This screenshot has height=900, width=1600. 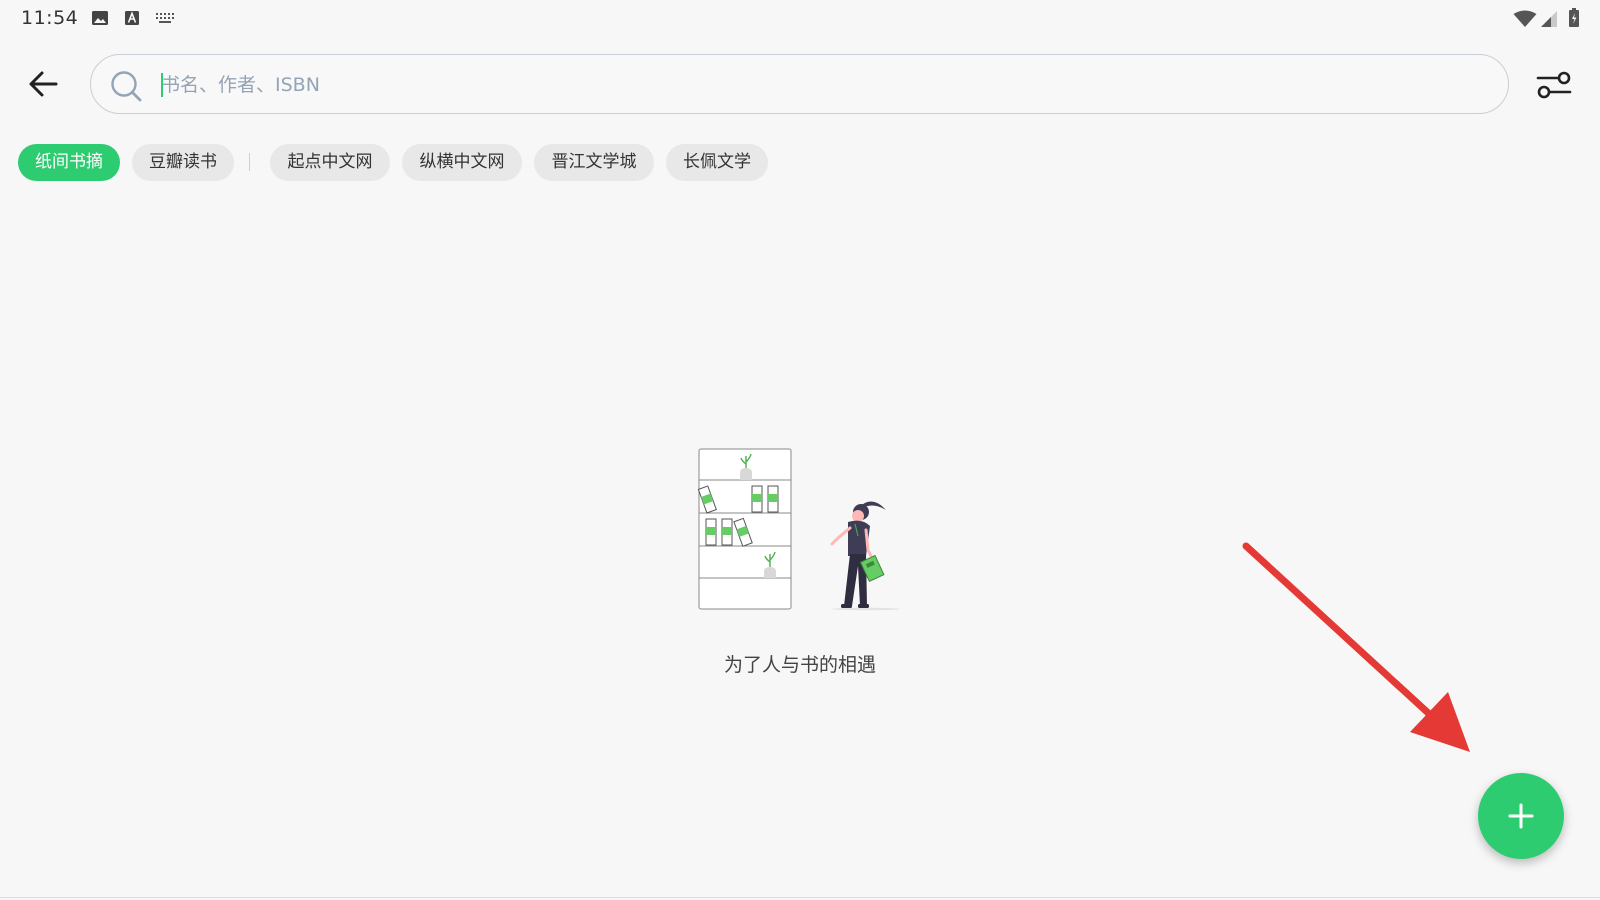 What do you see at coordinates (594, 162) in the screenshot?
I see `chip-jinjiang: 晋江文学城` at bounding box center [594, 162].